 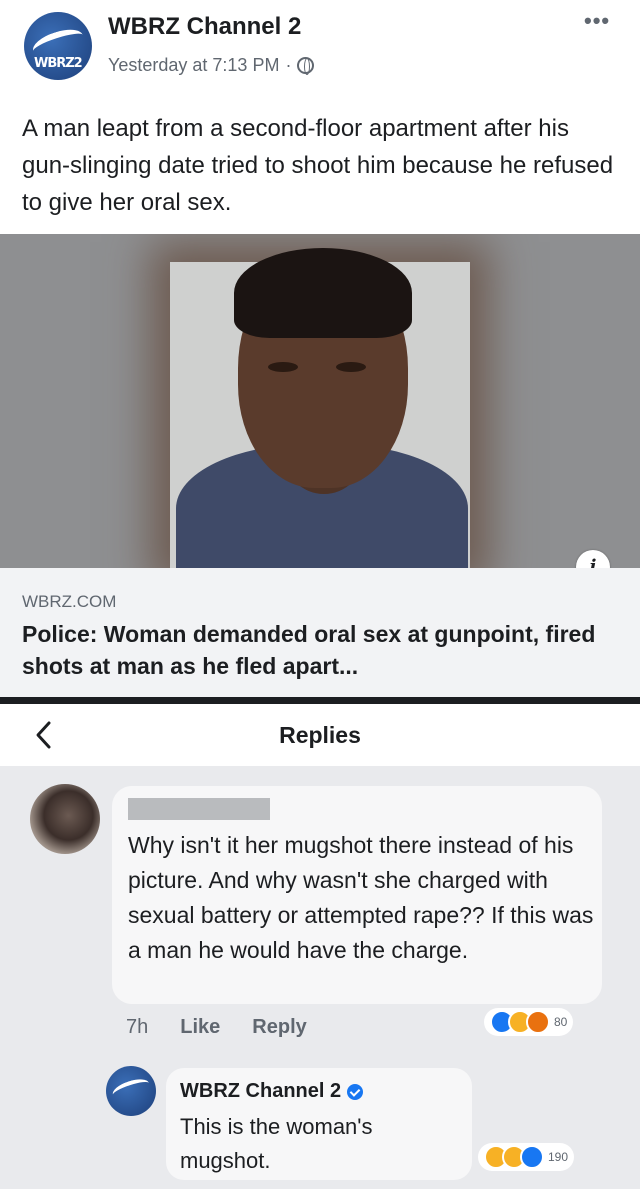 I want to click on comment-reactions: 80, so click(x=529, y=1022).